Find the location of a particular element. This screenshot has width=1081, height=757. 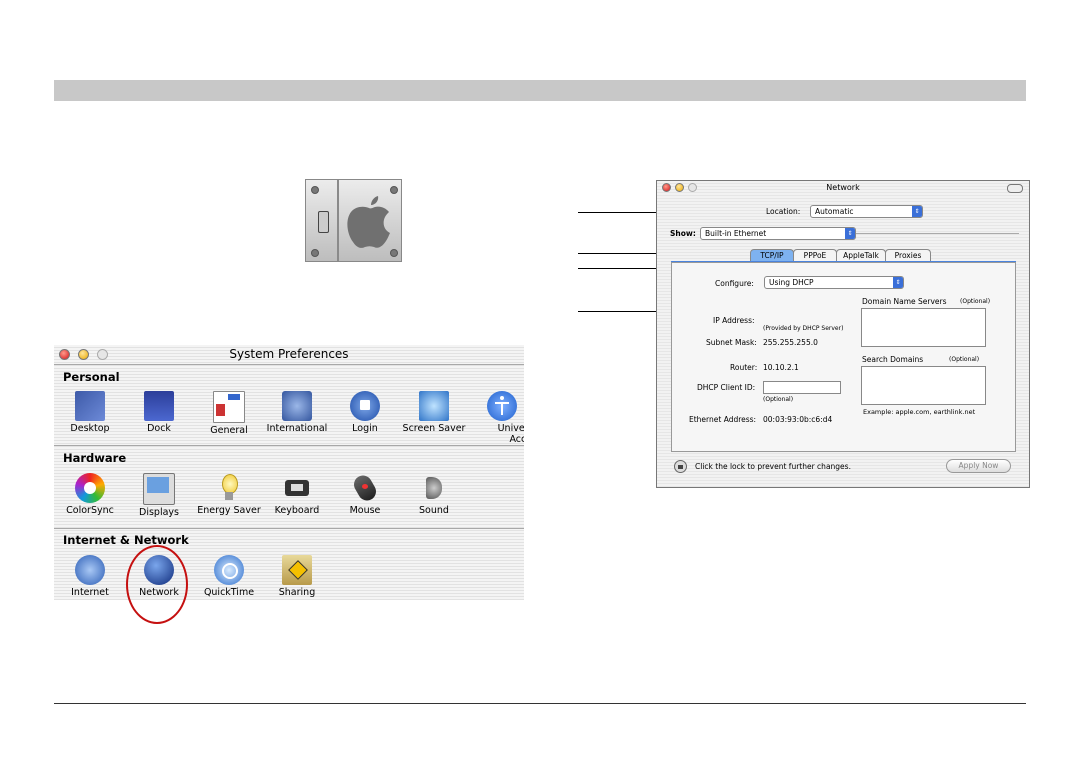

pref-quicktime: QuickTime is located at coordinates (229, 576).